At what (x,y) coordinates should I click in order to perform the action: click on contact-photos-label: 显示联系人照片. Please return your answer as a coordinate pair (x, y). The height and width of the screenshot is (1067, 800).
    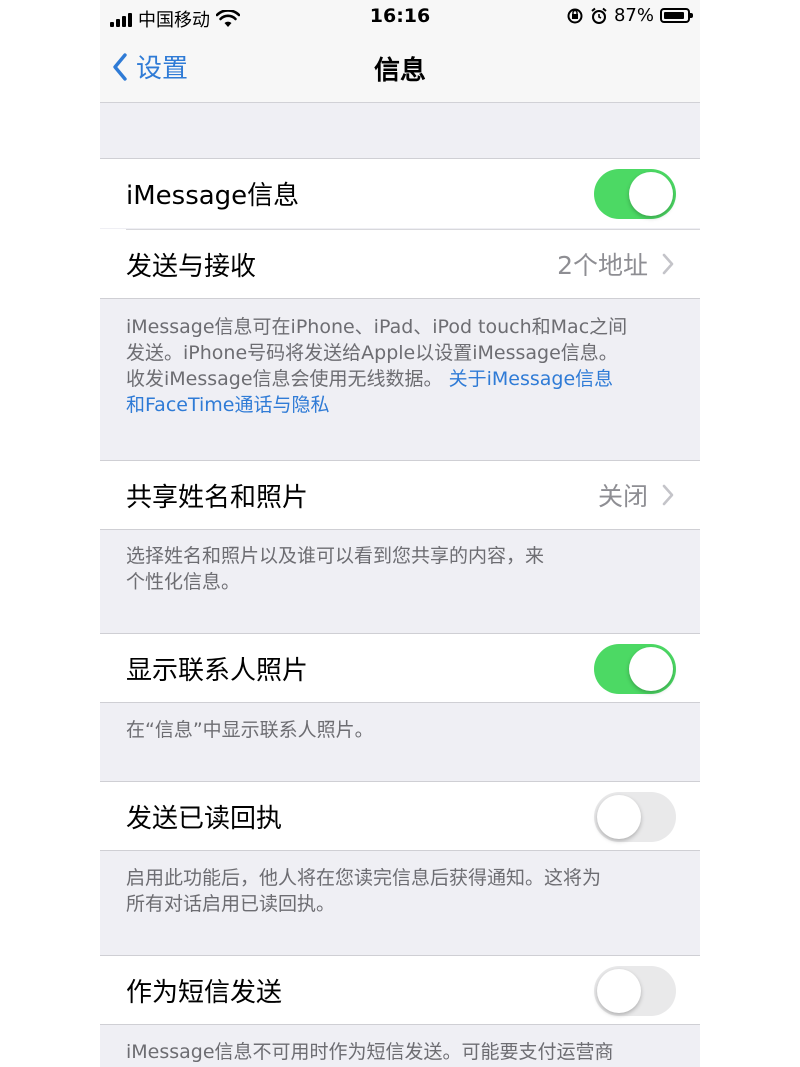
    Looking at the image, I should click on (217, 670).